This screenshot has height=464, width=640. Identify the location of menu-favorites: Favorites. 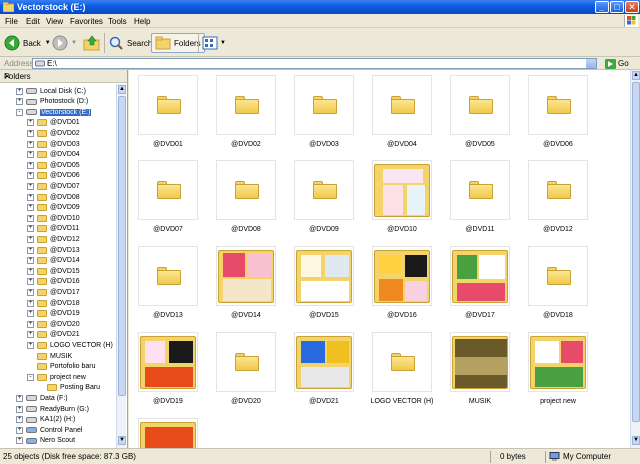
(86, 21).